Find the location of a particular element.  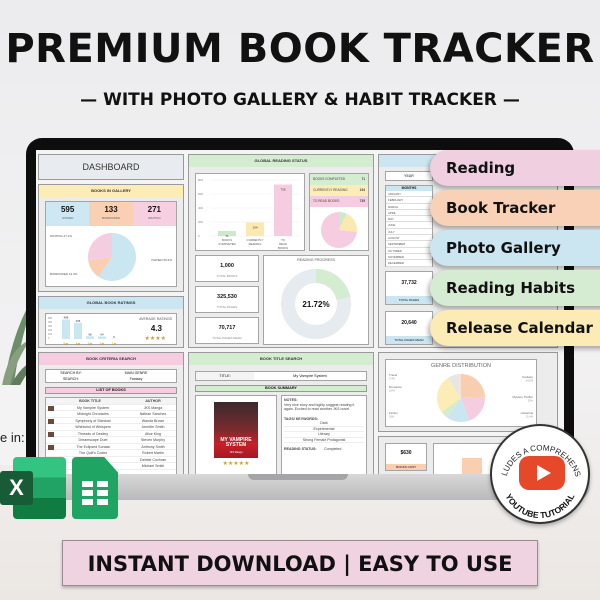

genre-pct: 5.1% is located at coordinates (530, 370).